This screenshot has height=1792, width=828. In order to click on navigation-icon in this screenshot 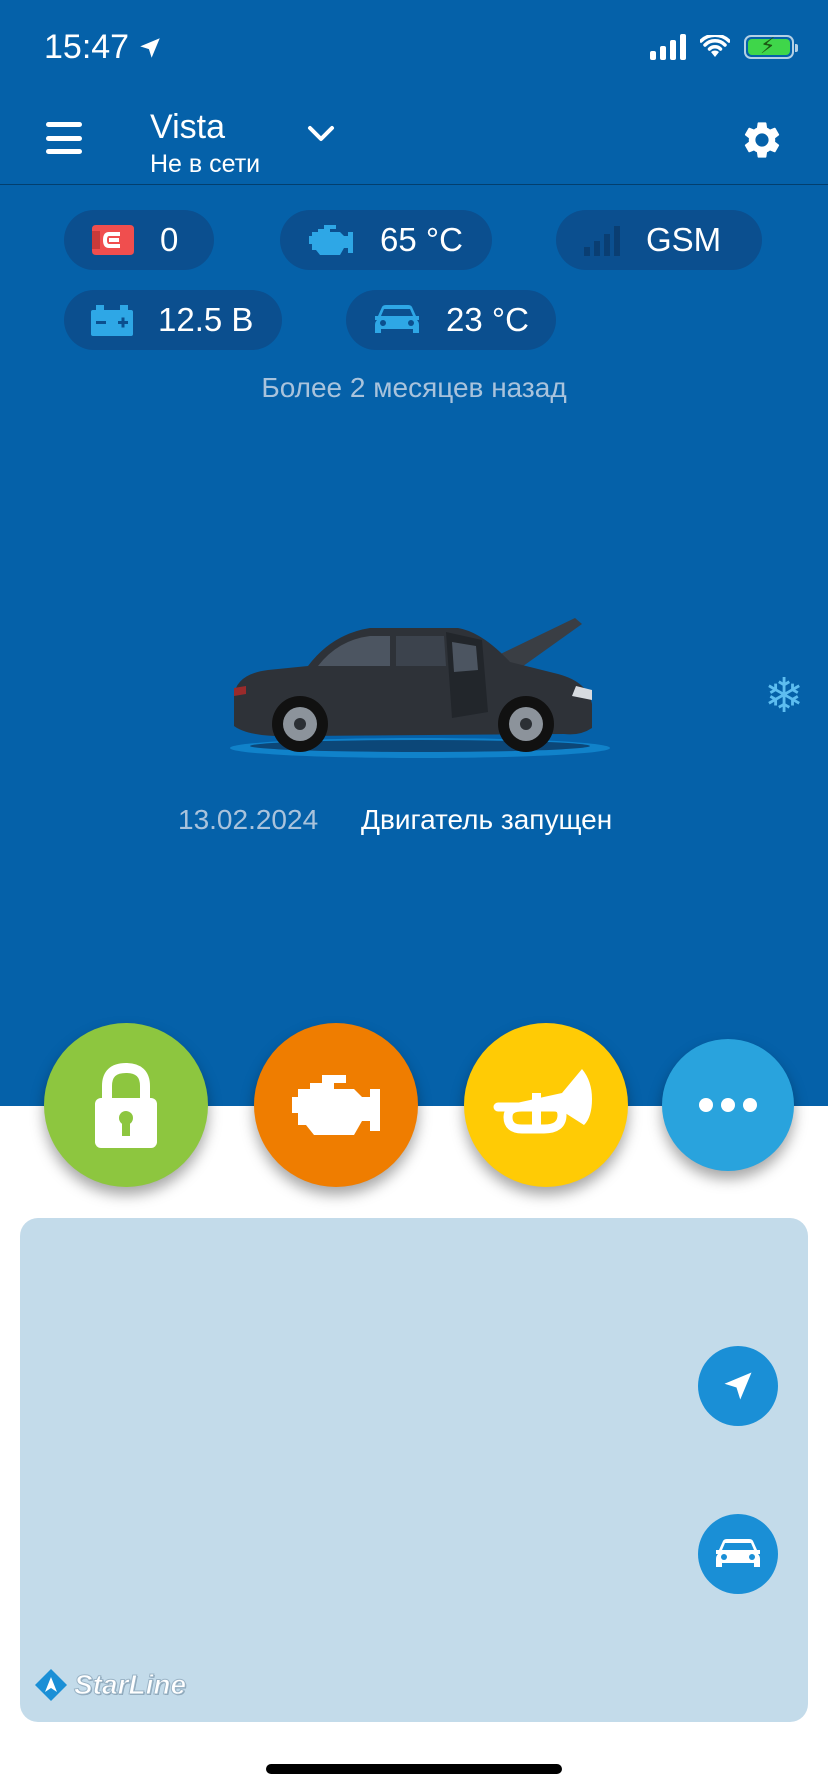, I will do `click(738, 1386)`.